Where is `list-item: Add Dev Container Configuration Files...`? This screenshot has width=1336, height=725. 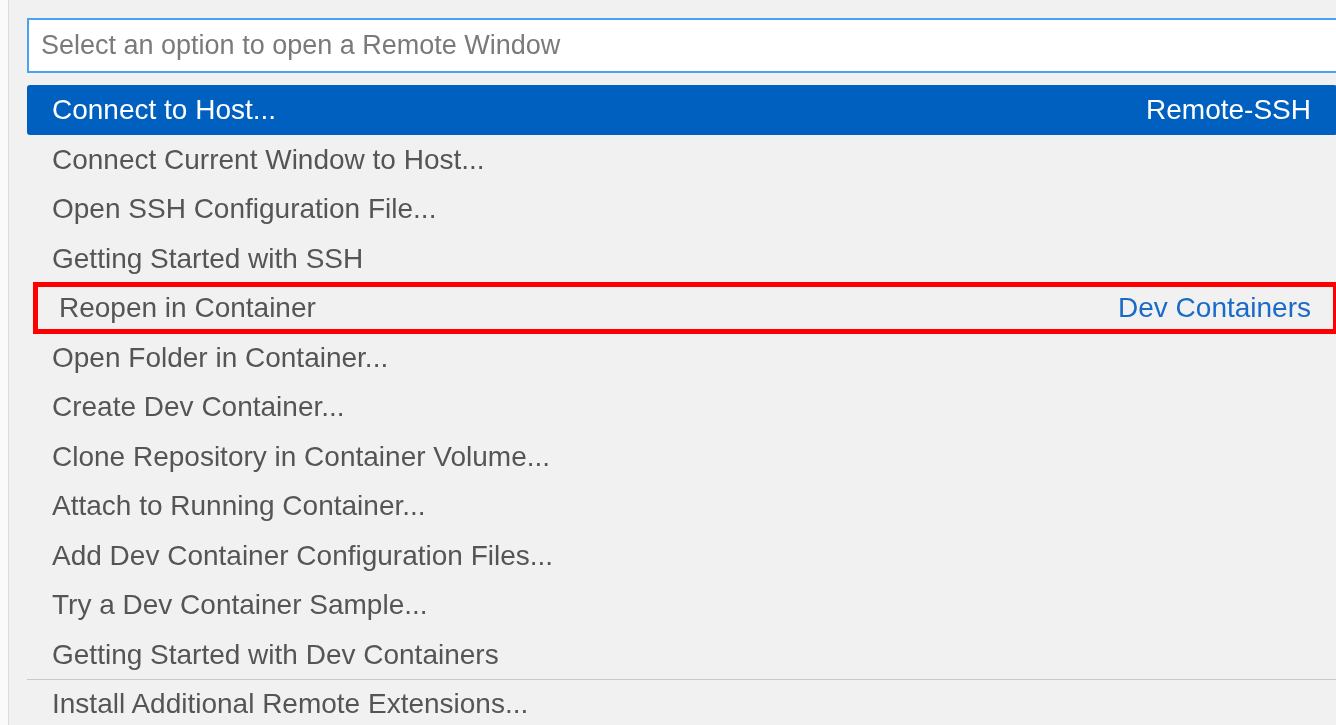
list-item: Add Dev Container Configuration Files... is located at coordinates (681, 555).